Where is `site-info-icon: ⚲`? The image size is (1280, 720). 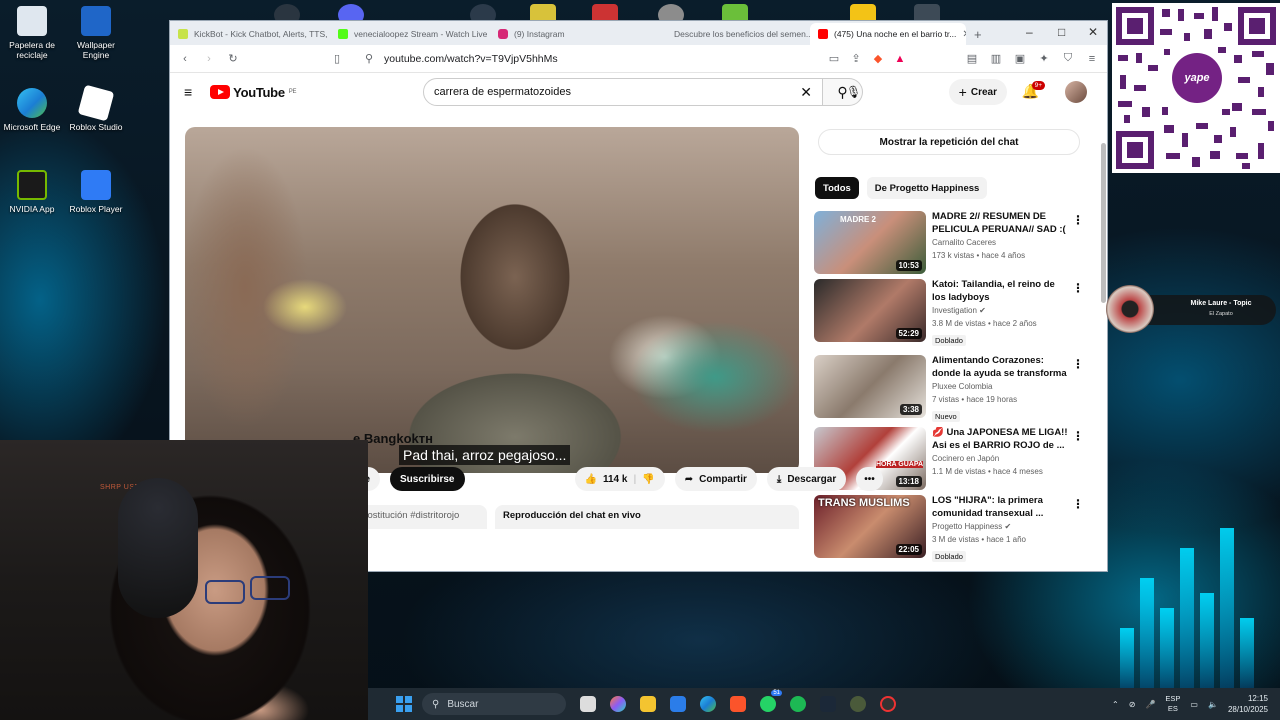 site-info-icon: ⚲ is located at coordinates (369, 58).